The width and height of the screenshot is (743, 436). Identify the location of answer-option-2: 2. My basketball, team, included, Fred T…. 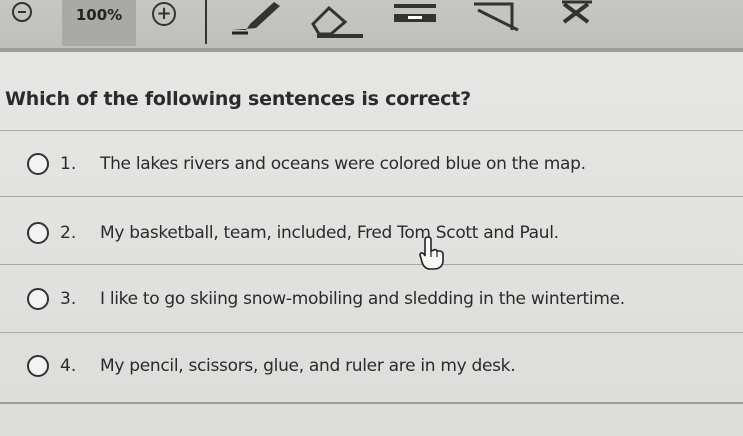
(371, 233).